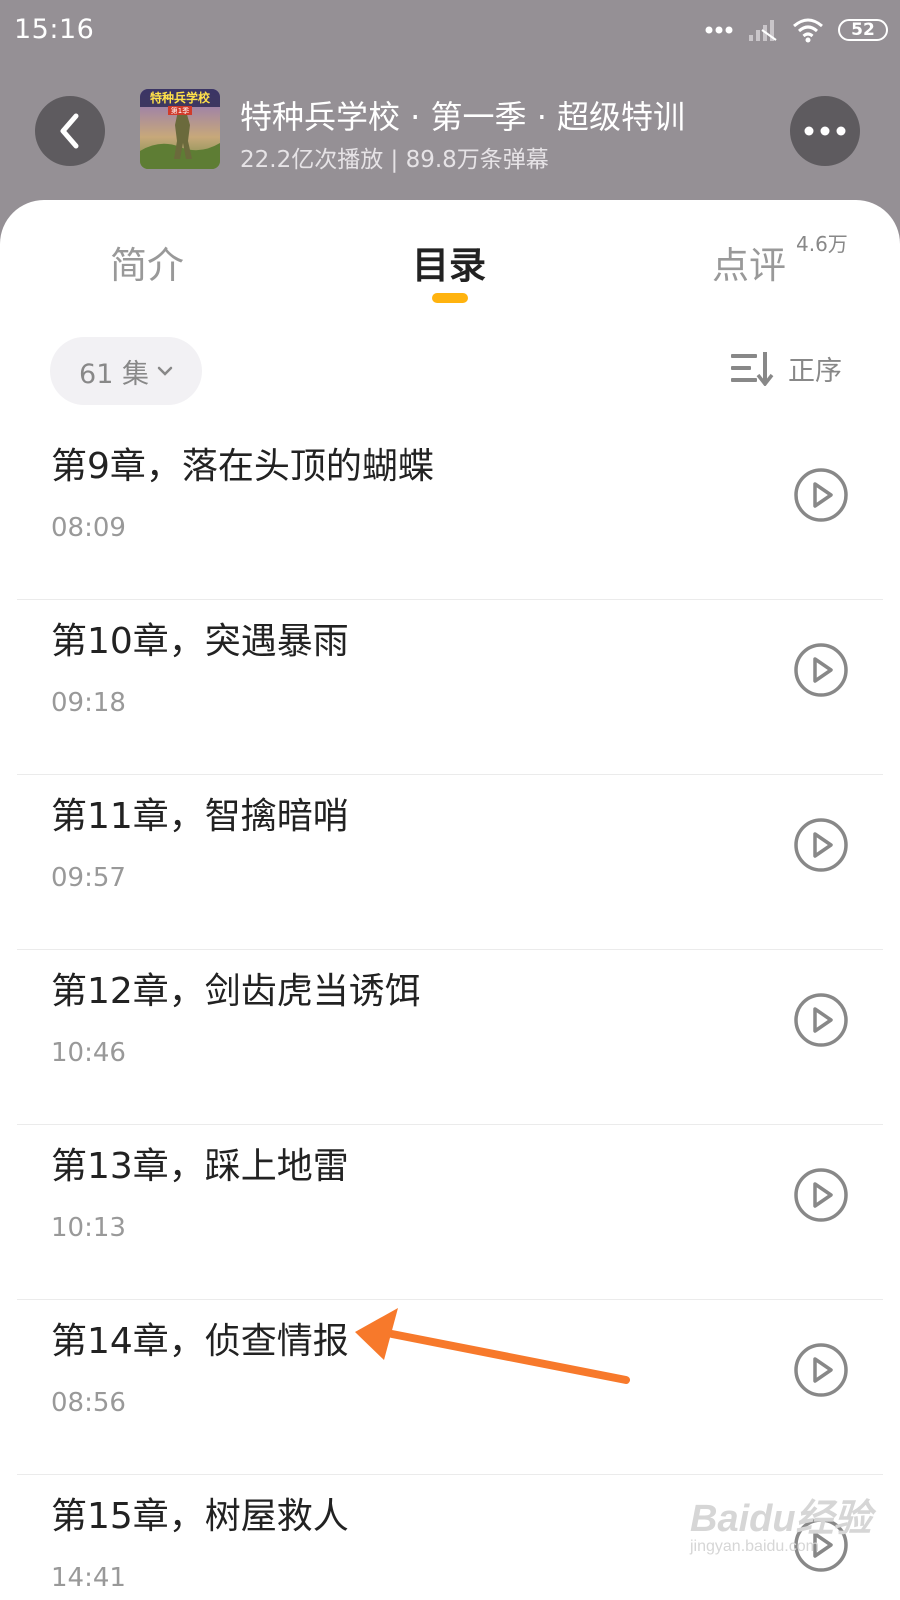 The image size is (900, 1600). Describe the element at coordinates (450, 862) in the screenshot. I see `chapter-item: 第11章，智擒暗哨 09:57` at that location.